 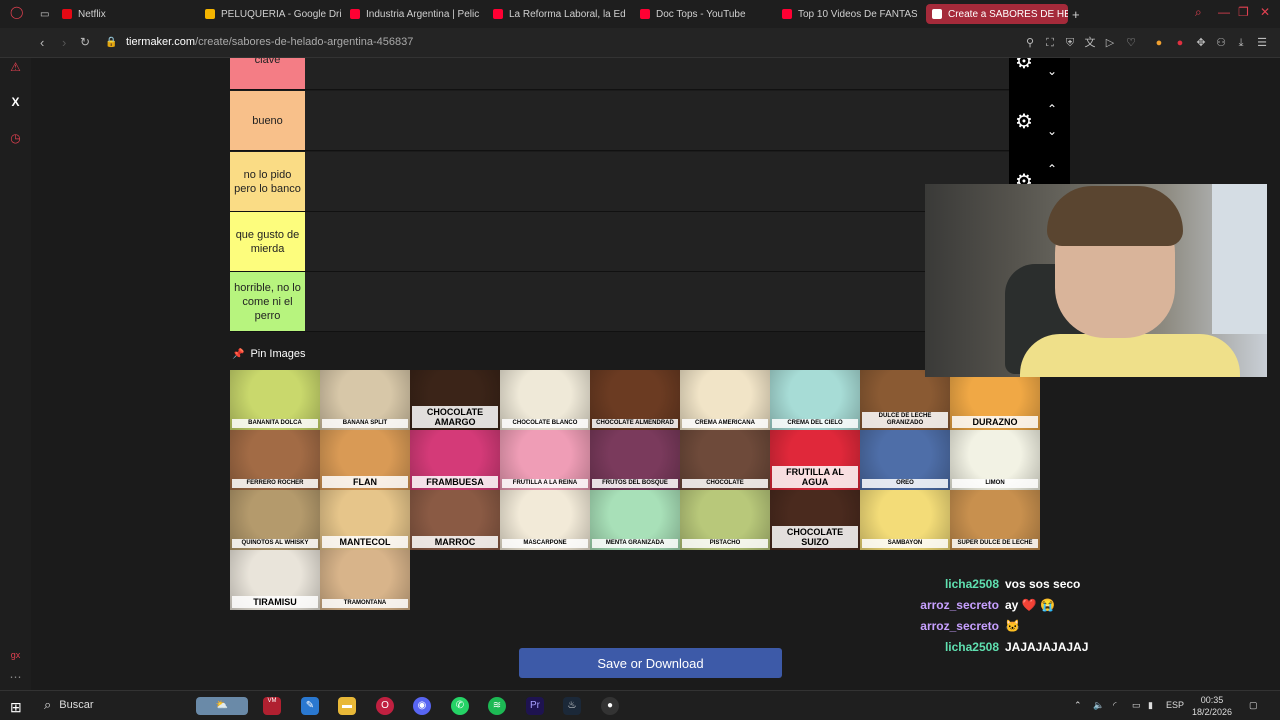 I want to click on new-tab-button: +, so click(x=1076, y=14).